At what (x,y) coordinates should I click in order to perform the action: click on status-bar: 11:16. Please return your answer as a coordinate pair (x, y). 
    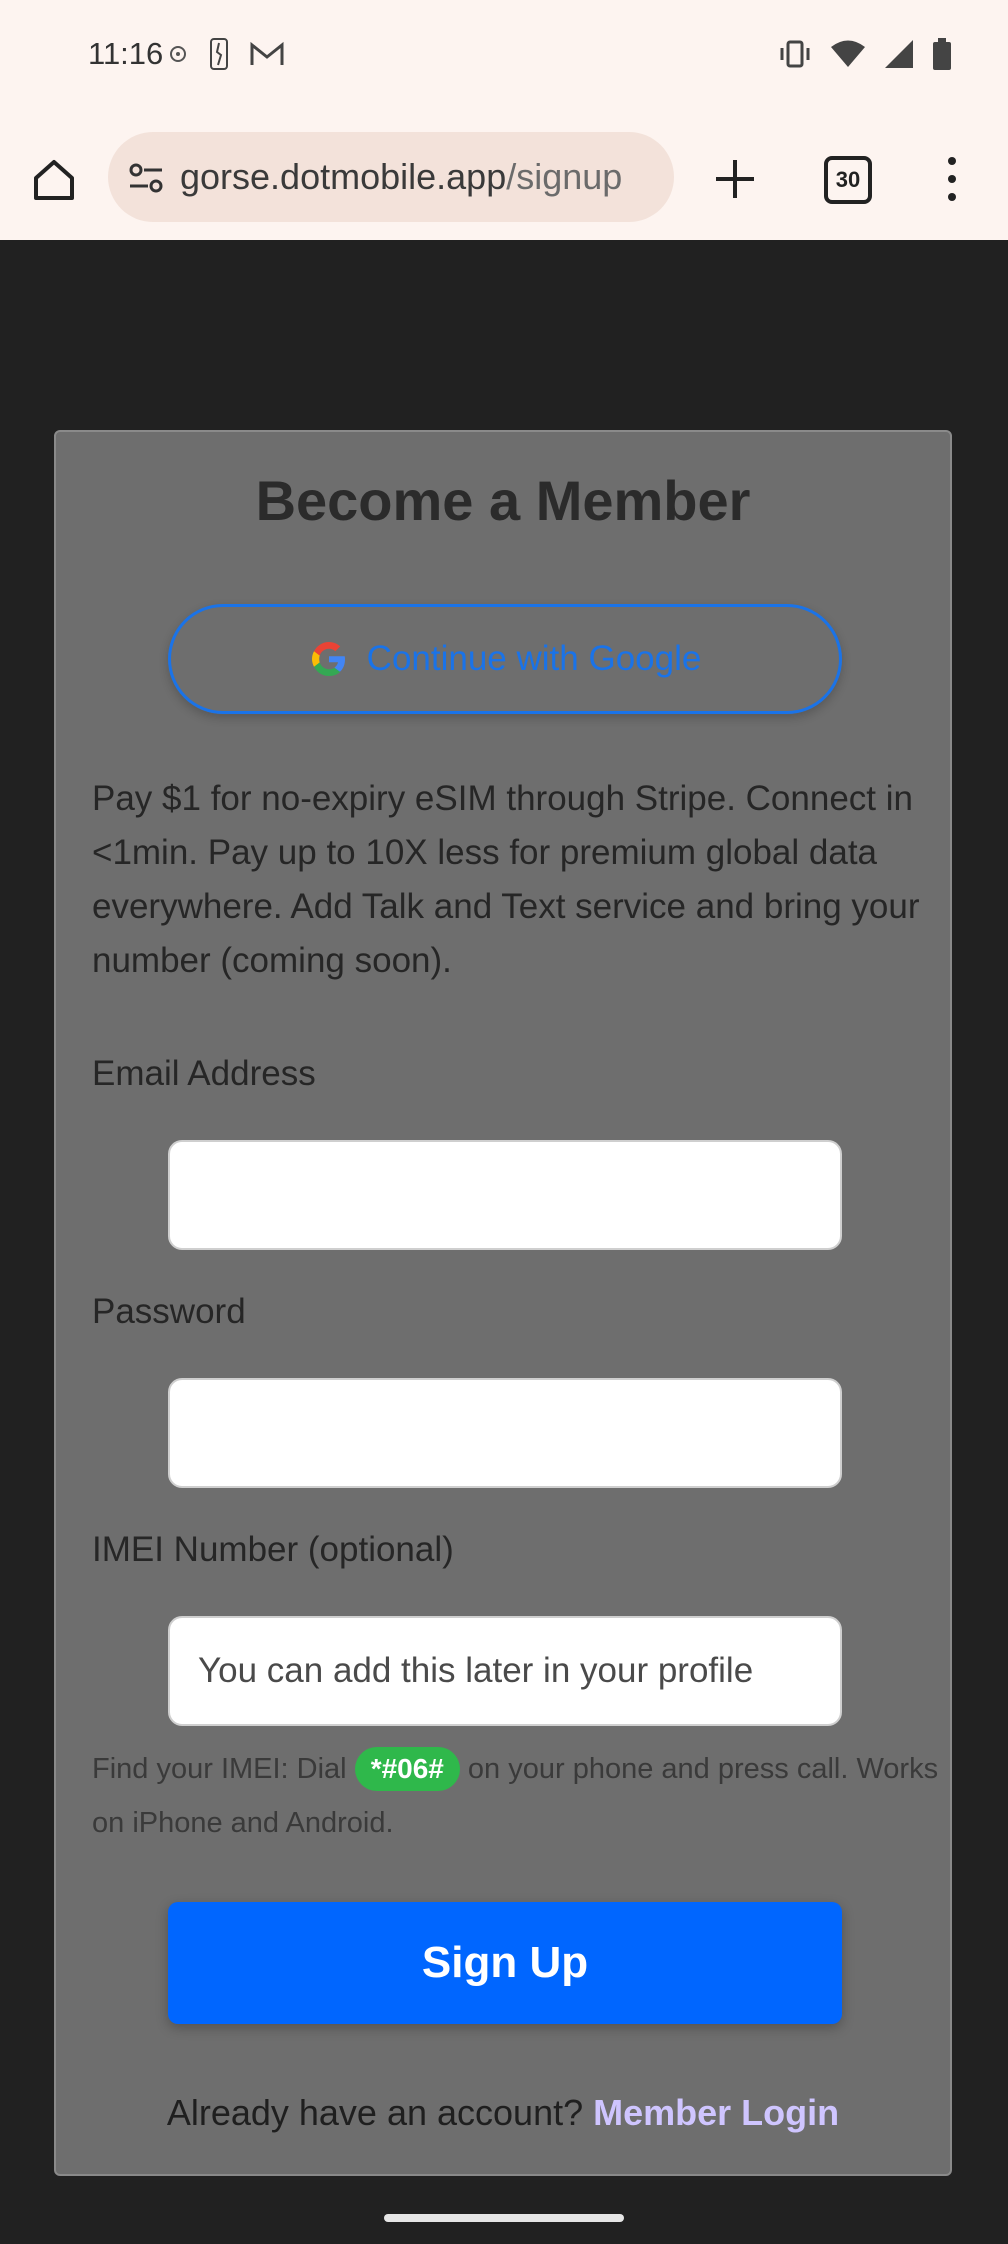
    Looking at the image, I should click on (504, 60).